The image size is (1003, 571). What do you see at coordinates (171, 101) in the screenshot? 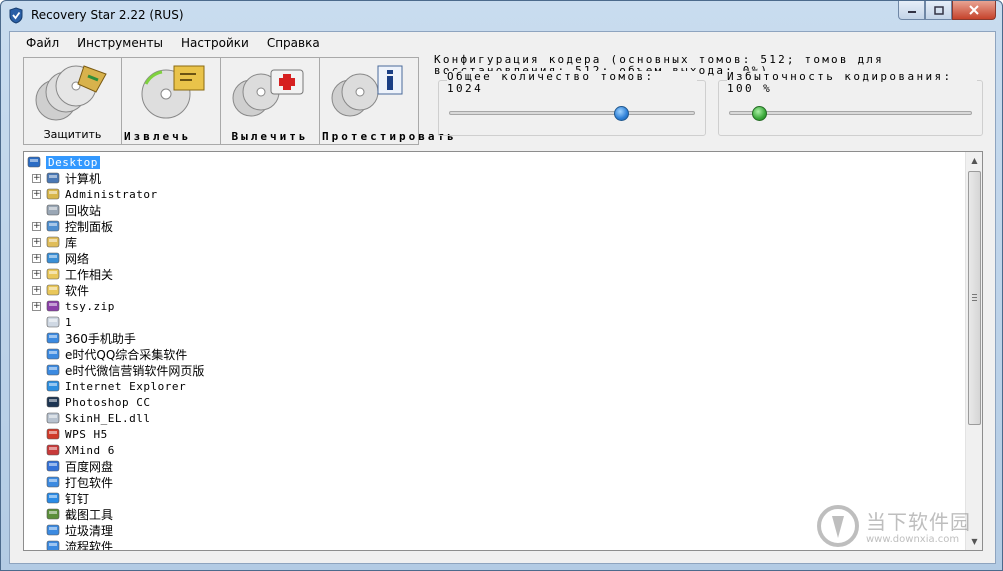
I see `extract-button: Извлечь` at bounding box center [171, 101].